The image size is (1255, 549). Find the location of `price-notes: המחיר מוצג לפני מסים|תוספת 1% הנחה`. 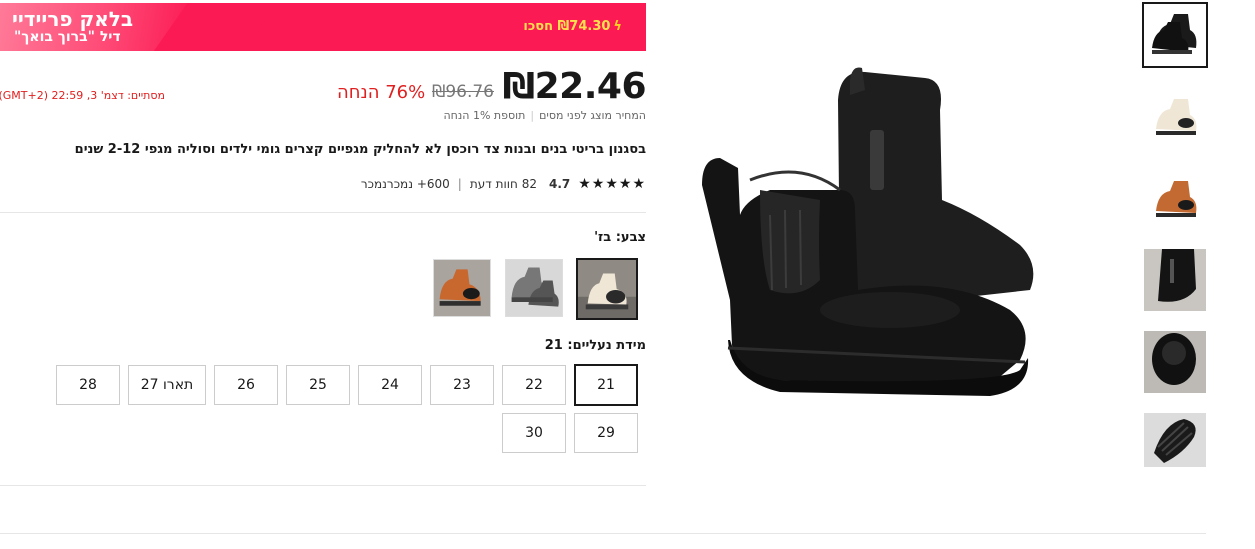

price-notes: המחיר מוצג לפני מסים|תוספת 1% הנחה is located at coordinates (545, 115).